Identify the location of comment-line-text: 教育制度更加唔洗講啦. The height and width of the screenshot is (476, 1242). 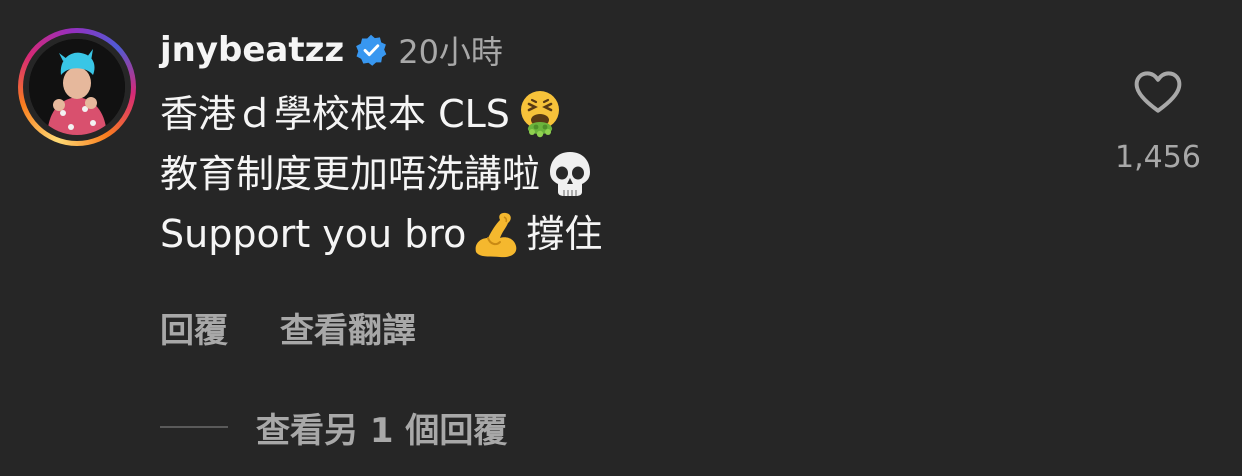
(350, 174).